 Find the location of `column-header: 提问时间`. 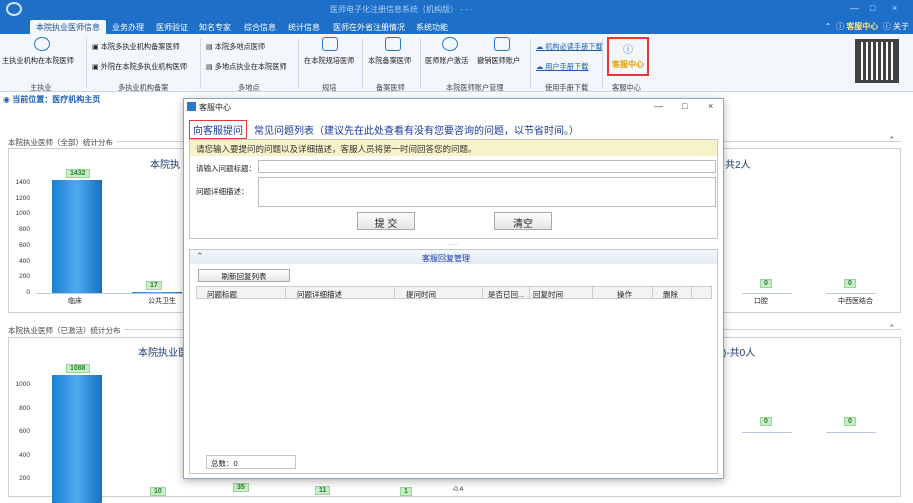

column-header: 提问时间 is located at coordinates (421, 294).